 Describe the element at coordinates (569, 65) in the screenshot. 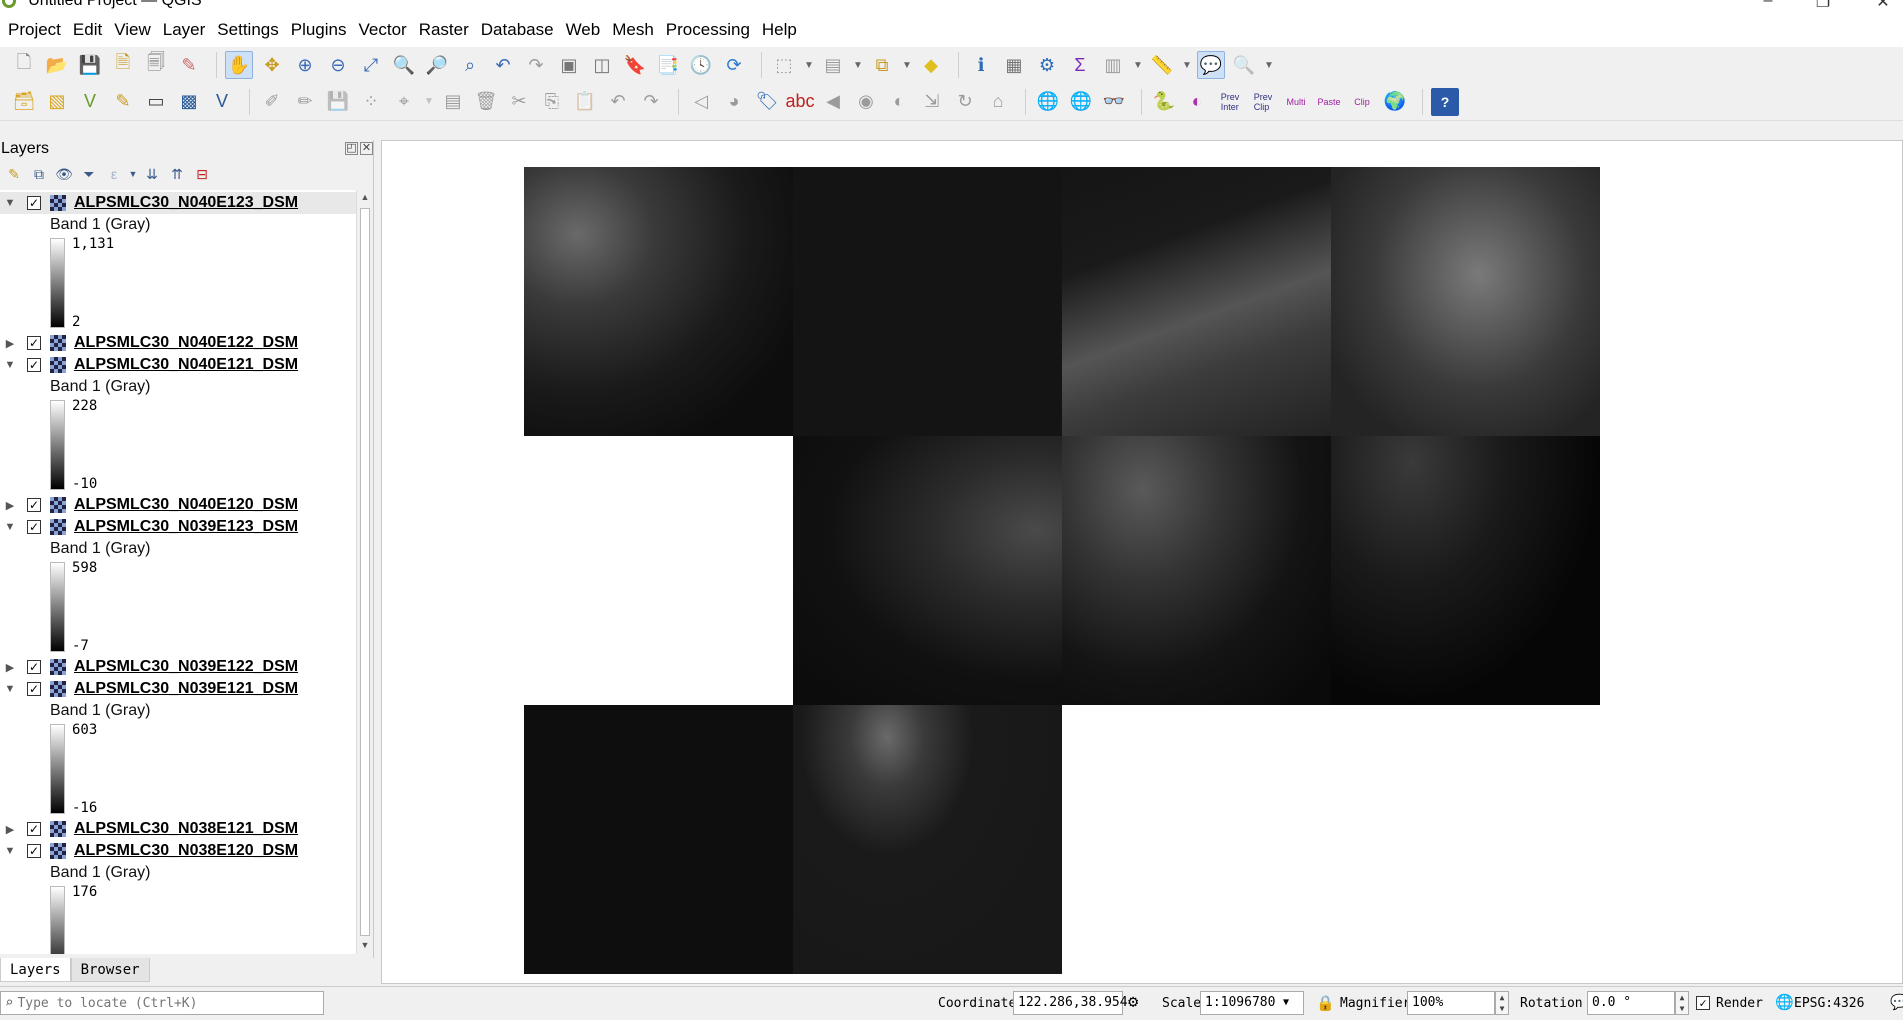

I see `new-map-view-icon: ▣` at that location.